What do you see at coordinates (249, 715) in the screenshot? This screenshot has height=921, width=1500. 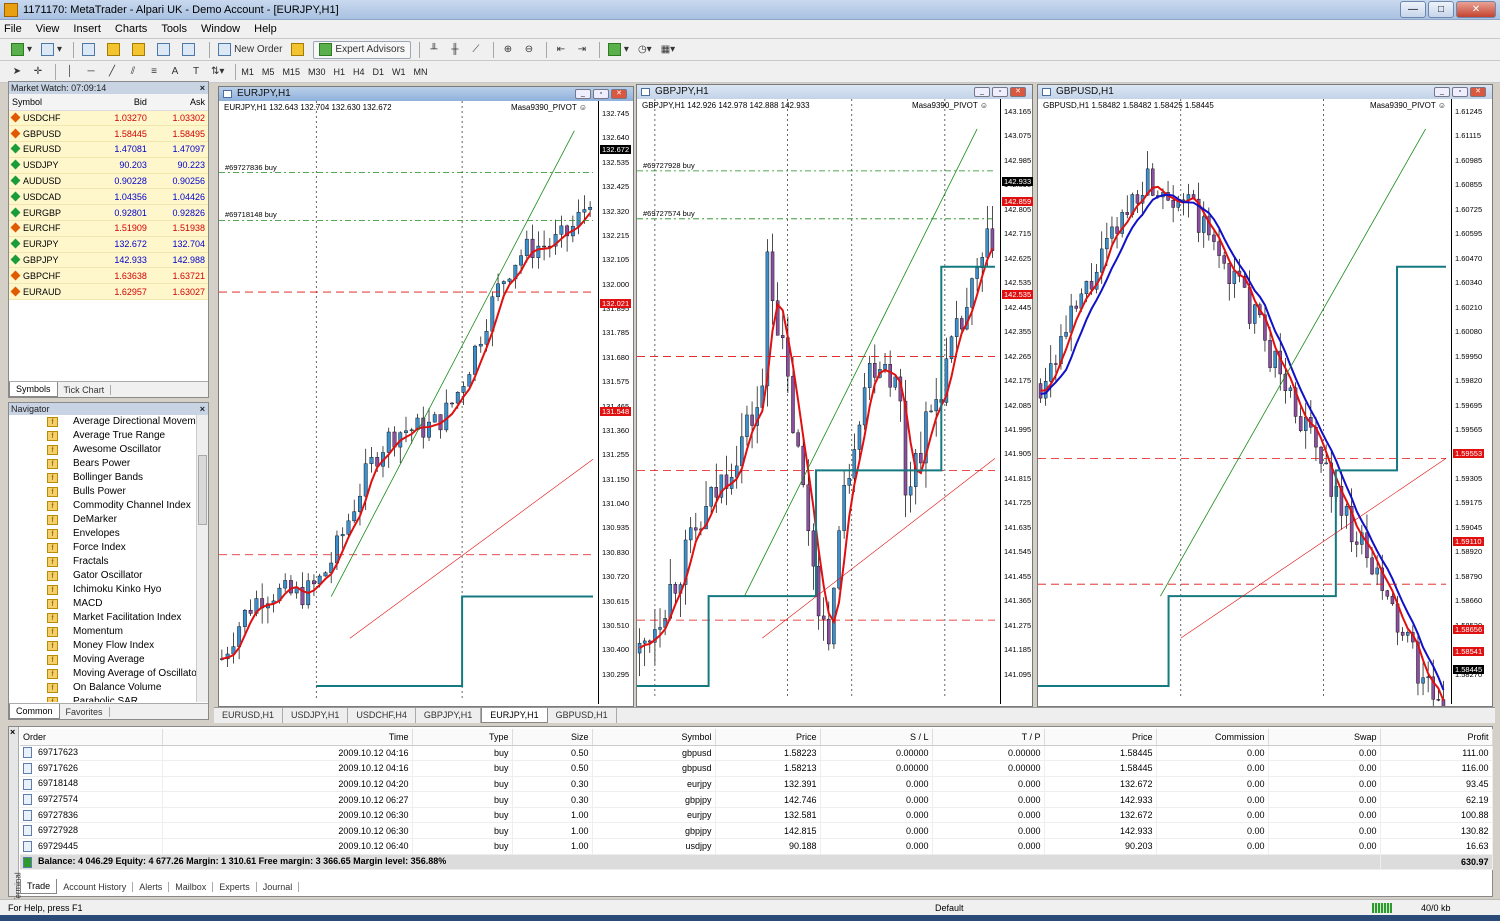 I see `chart-tab-eurusd: EURUSD,H1` at bounding box center [249, 715].